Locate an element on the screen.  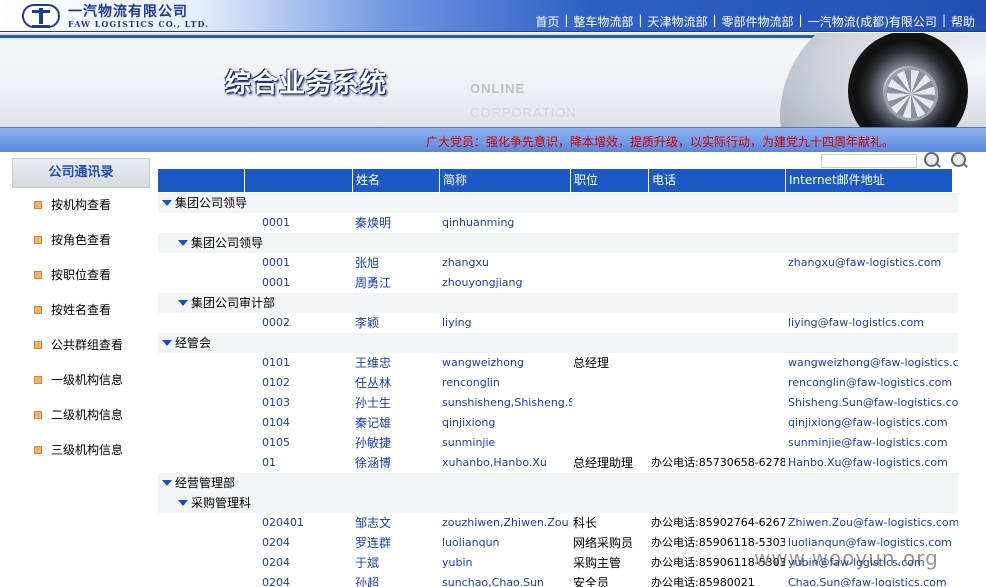
employee-name: 周勇江 is located at coordinates (397, 283).